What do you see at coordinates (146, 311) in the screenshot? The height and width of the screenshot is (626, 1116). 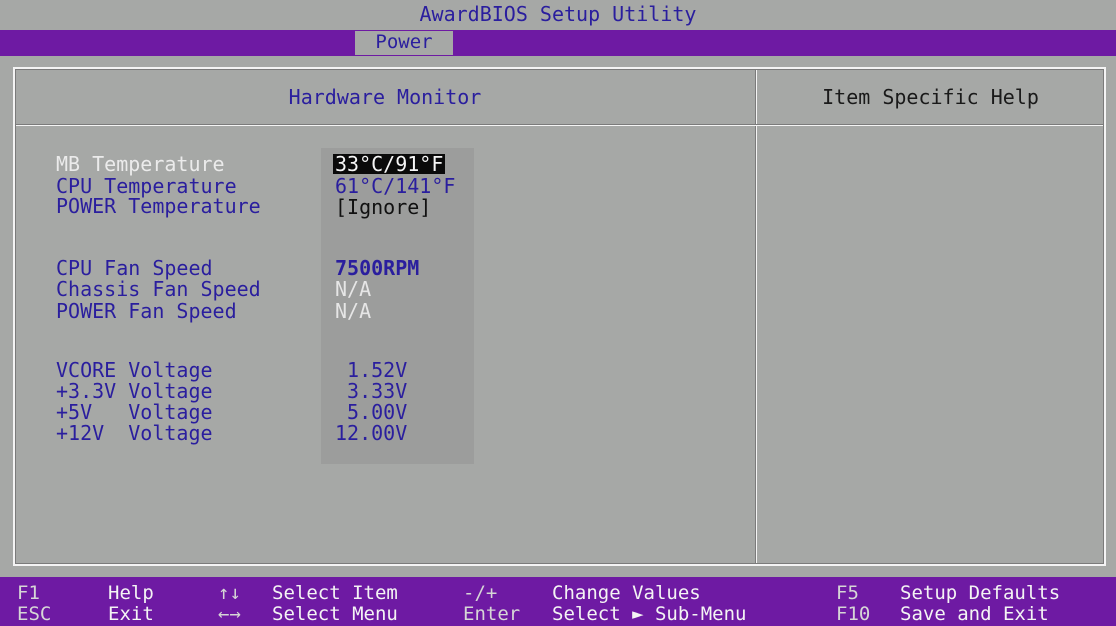 I see `label-power-fan-speed: POWER Fan Speed` at bounding box center [146, 311].